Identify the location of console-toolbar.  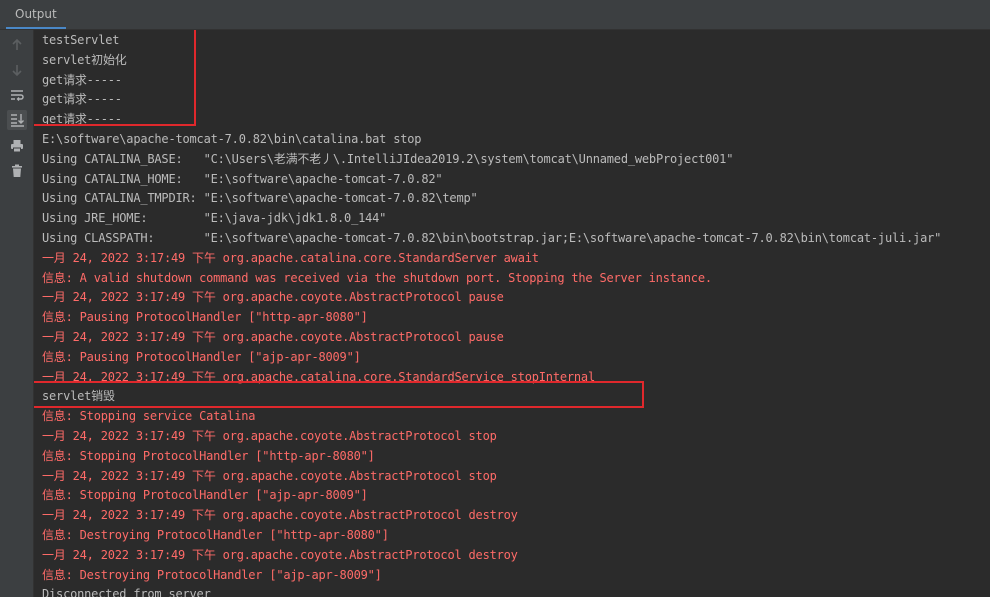
(17, 313).